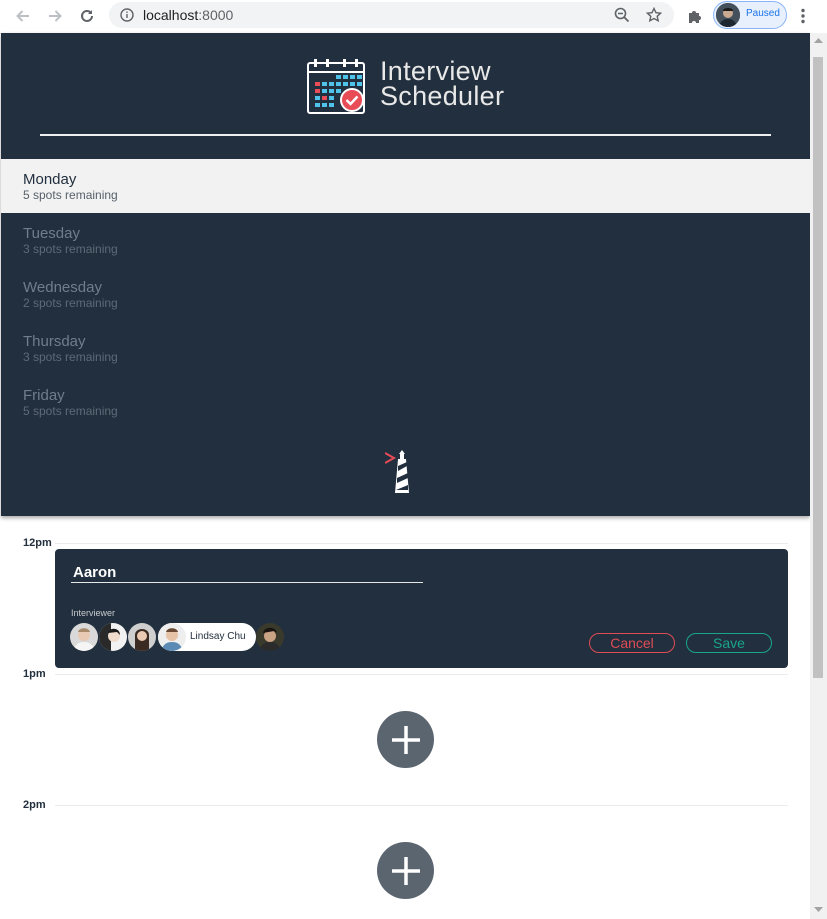 This screenshot has width=827, height=919. I want to click on header-divider, so click(405, 135).